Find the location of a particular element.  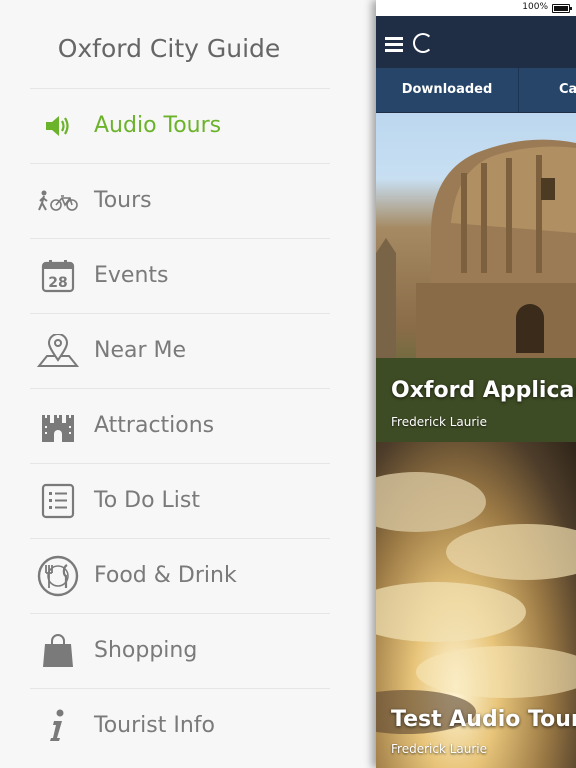

hamburger-menu-icon is located at coordinates (394, 44).